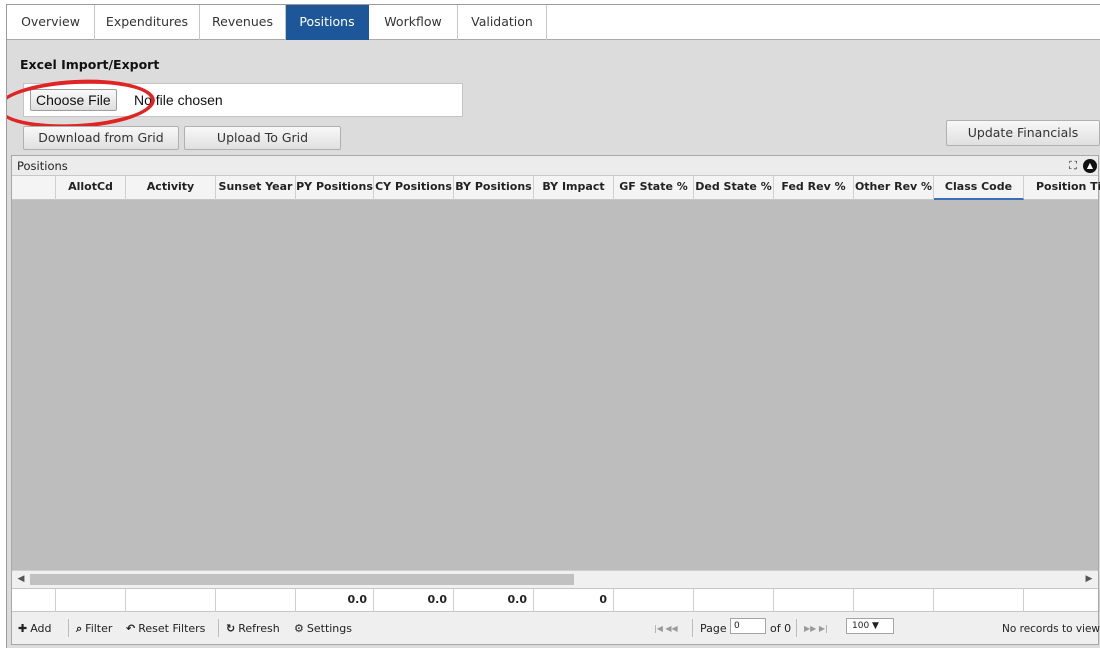  What do you see at coordinates (335, 600) in the screenshot?
I see `footer-total-py-positions: 0.0` at bounding box center [335, 600].